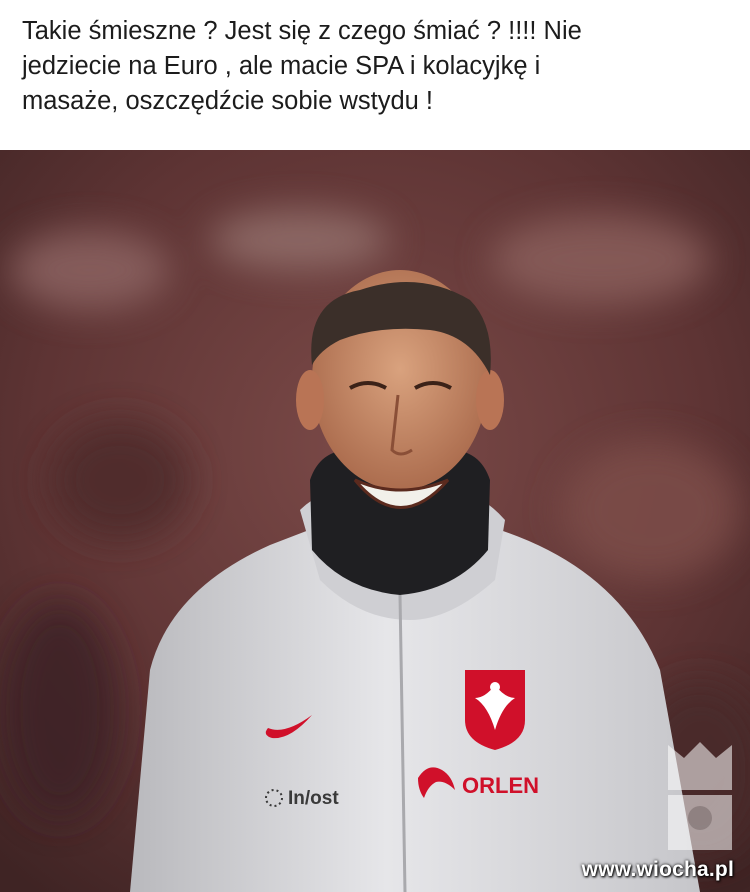 The width and height of the screenshot is (750, 892). What do you see at coordinates (700, 796) in the screenshot?
I see `polska-badge-icon` at bounding box center [700, 796].